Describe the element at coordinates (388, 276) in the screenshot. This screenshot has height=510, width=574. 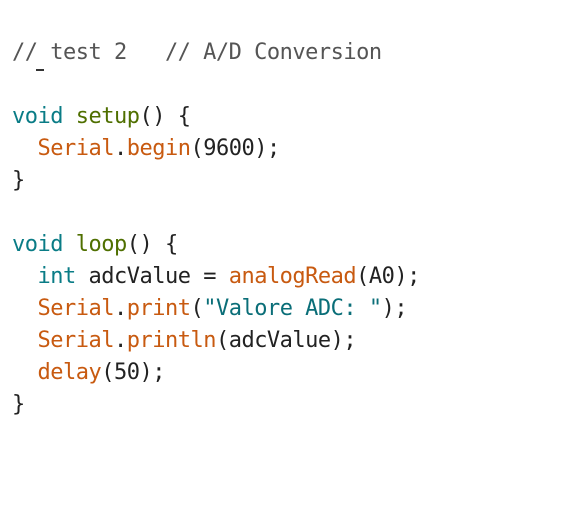
I see `code-token-plain: (A0);` at that location.